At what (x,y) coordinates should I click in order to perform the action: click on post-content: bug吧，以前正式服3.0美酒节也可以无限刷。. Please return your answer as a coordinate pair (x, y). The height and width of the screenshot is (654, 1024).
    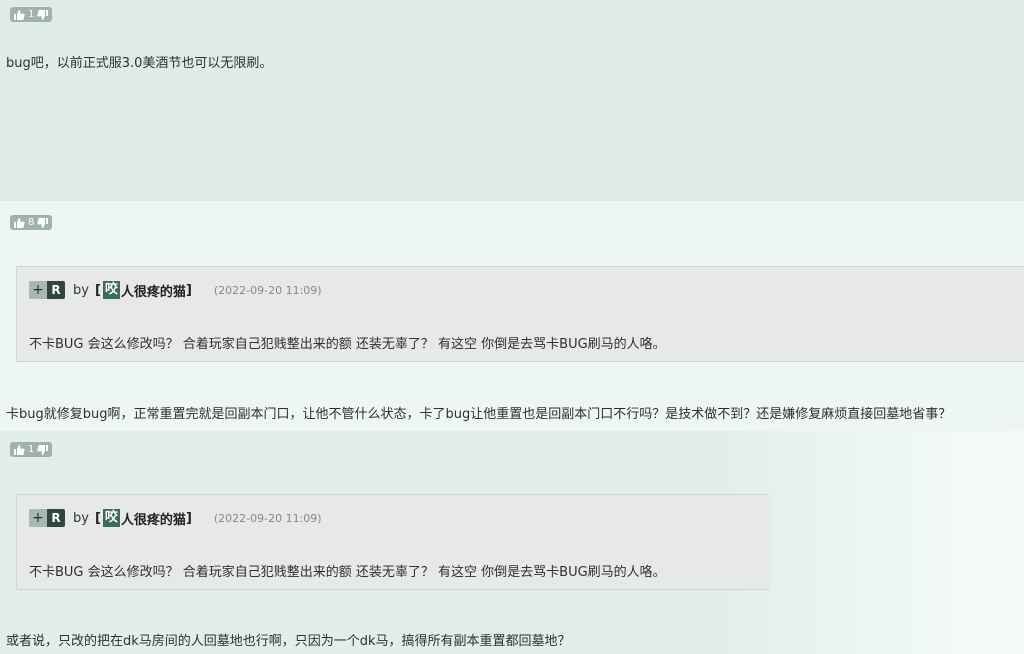
    Looking at the image, I should click on (139, 63).